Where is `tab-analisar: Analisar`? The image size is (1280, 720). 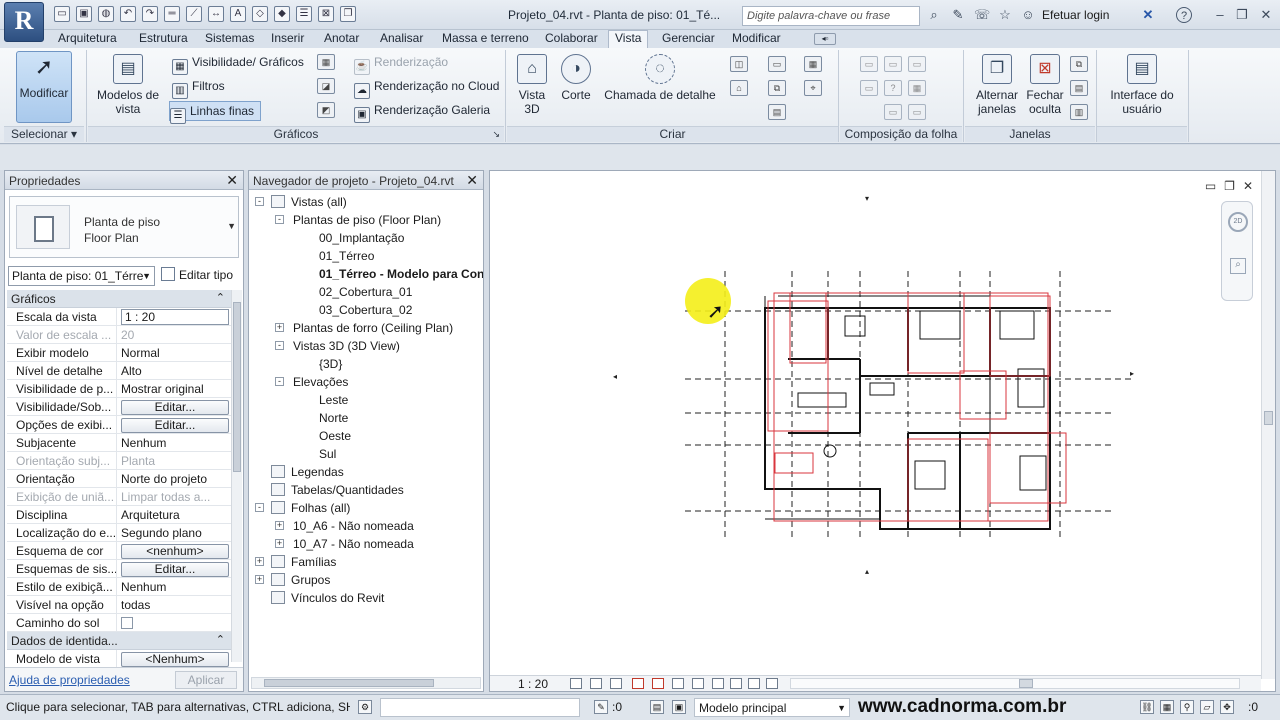
tab-analisar: Analisar is located at coordinates (401, 38).